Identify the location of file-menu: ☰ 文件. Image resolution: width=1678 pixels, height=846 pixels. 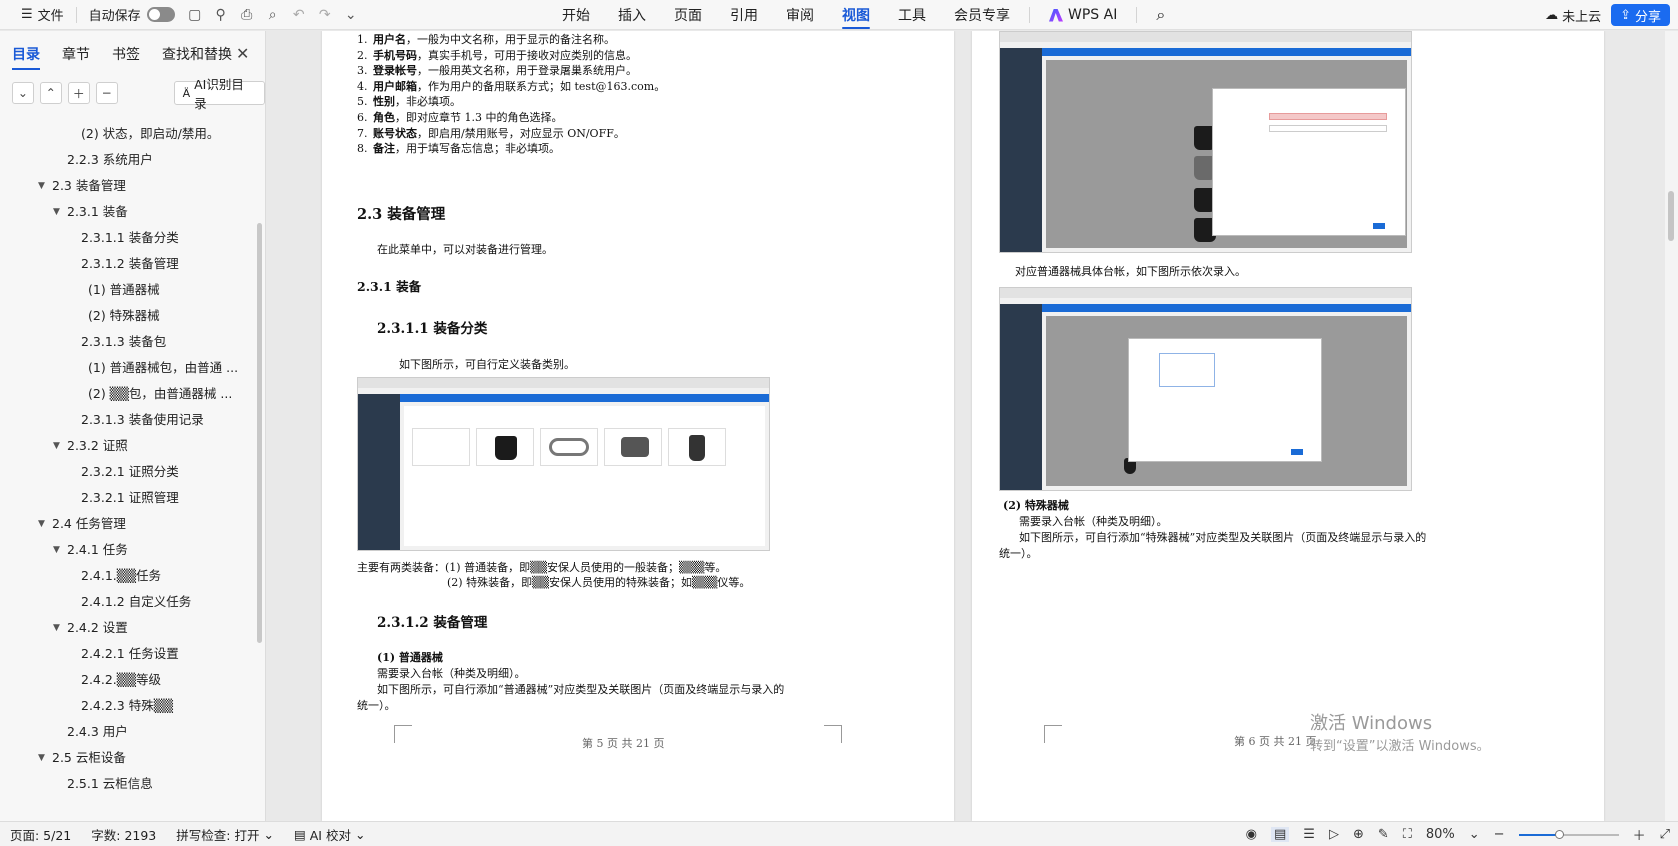
(42, 15).